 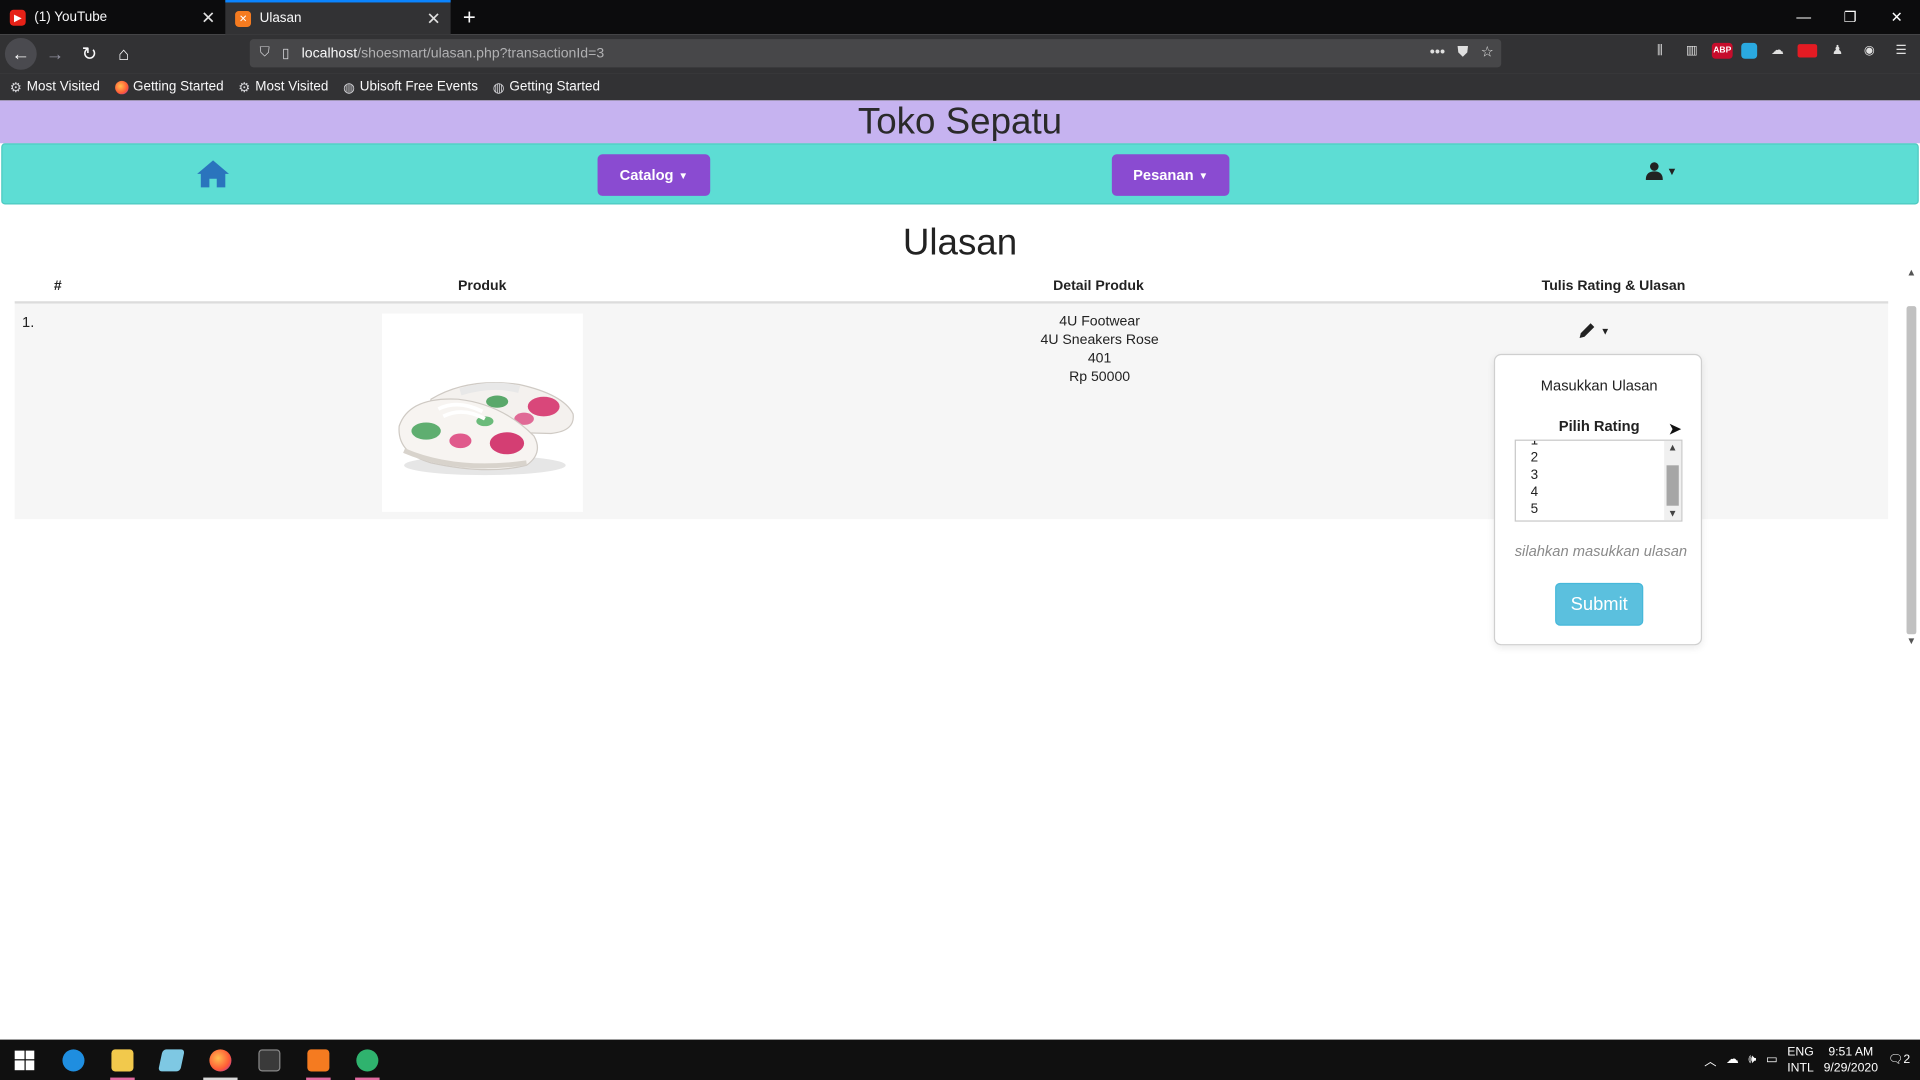 What do you see at coordinates (1907, 1060) in the screenshot?
I see `notification-count: 2` at bounding box center [1907, 1060].